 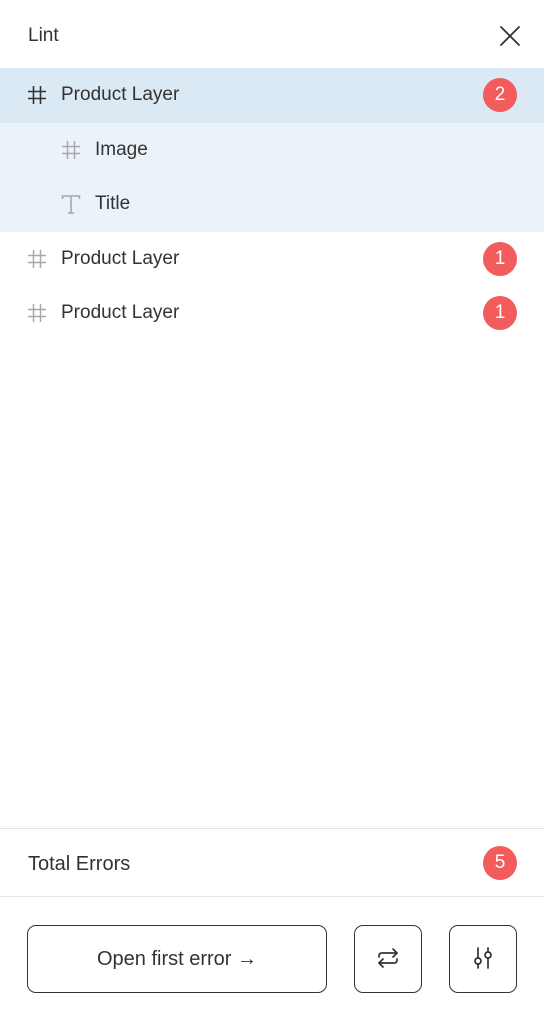 I want to click on swap-icon, so click(x=388, y=959).